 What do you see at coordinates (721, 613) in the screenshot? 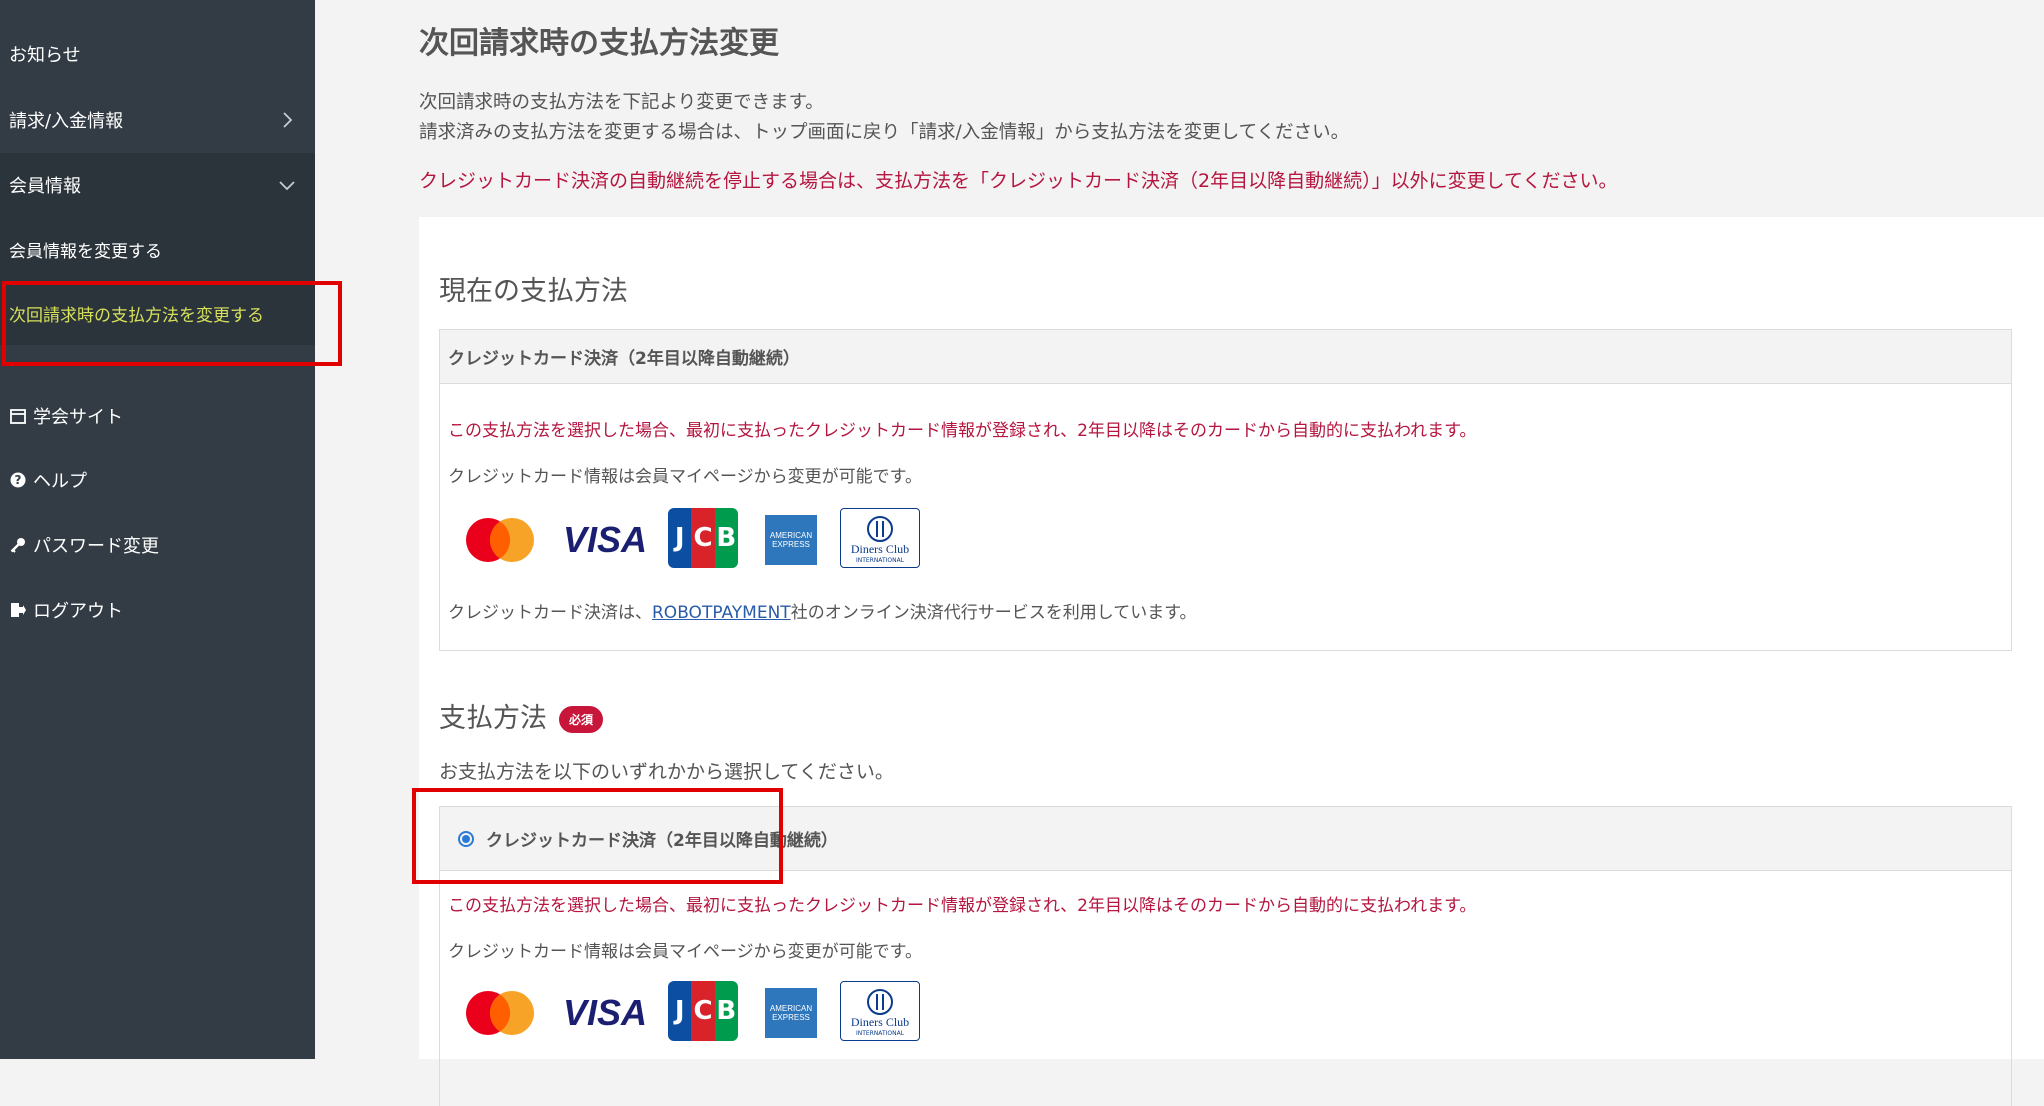
I see `robotpayment-link: ROBOTPAYMENT` at bounding box center [721, 613].